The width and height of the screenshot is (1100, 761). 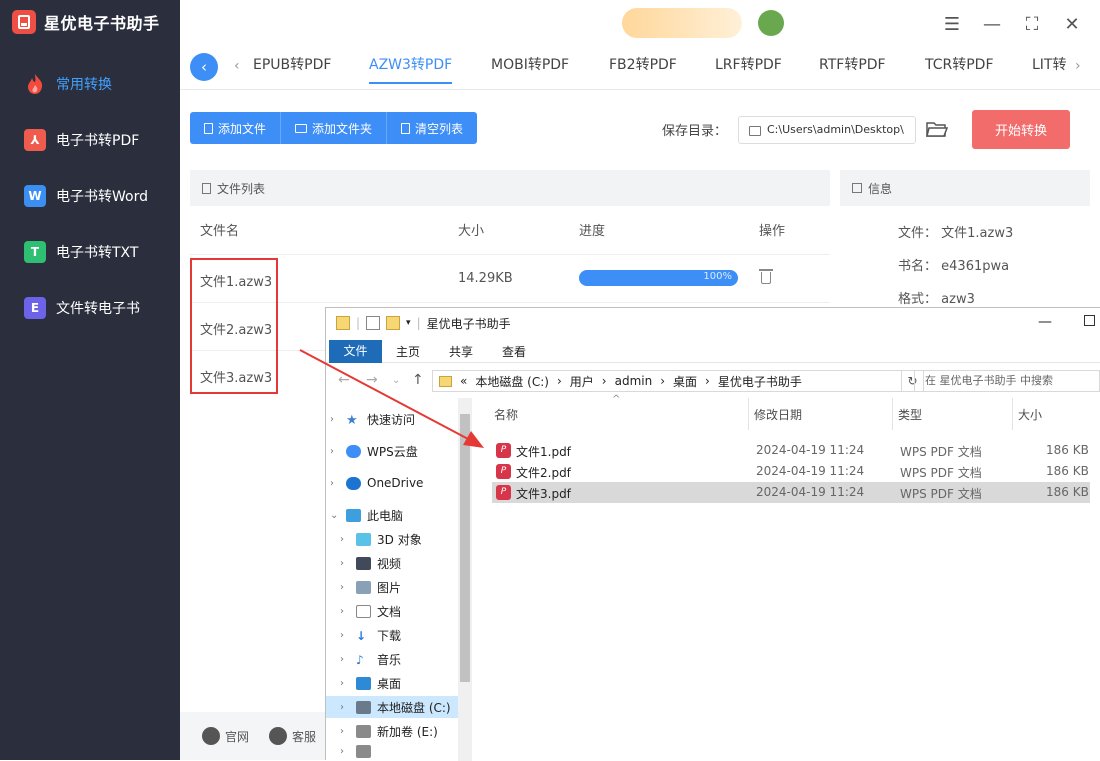 I want to click on tree-item-videos: › 视频, so click(x=370, y=563).